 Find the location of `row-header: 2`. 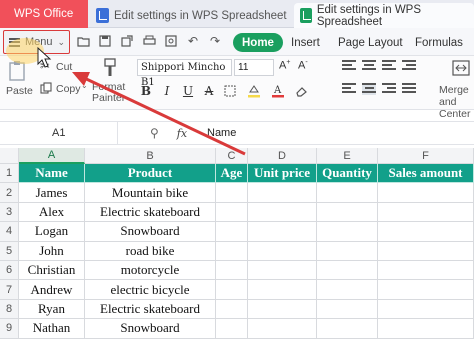

row-header: 2 is located at coordinates (9, 193).